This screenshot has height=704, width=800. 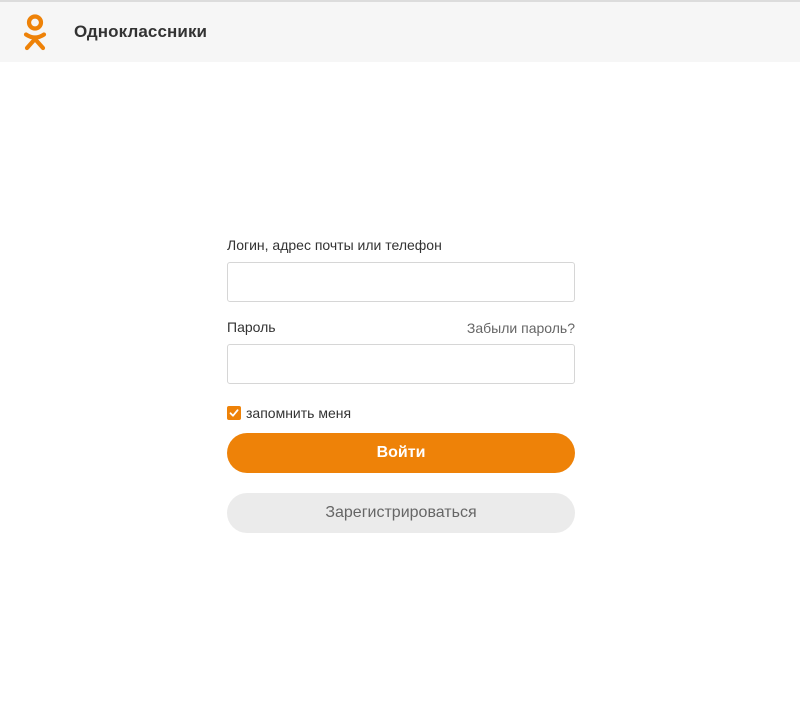 I want to click on login-button: Войти, so click(x=401, y=453).